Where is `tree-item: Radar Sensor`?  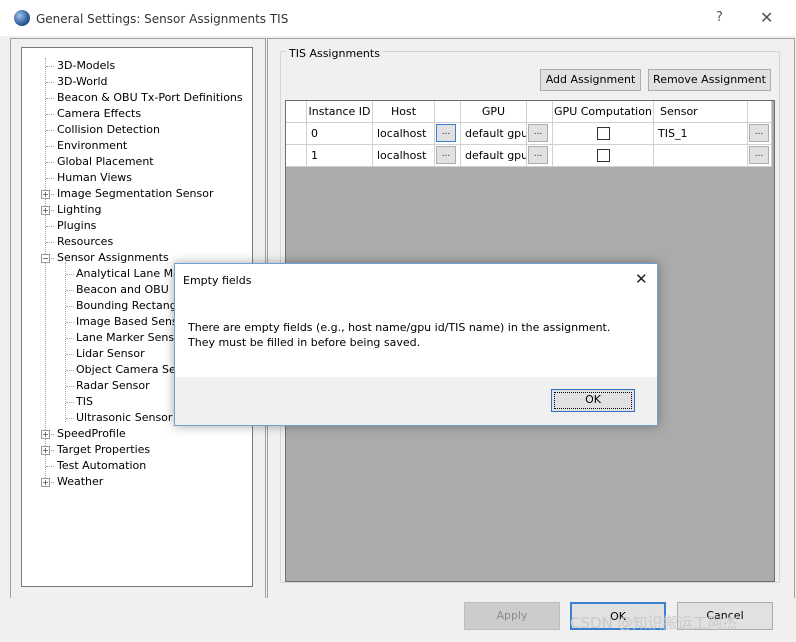 tree-item: Radar Sensor is located at coordinates (113, 386).